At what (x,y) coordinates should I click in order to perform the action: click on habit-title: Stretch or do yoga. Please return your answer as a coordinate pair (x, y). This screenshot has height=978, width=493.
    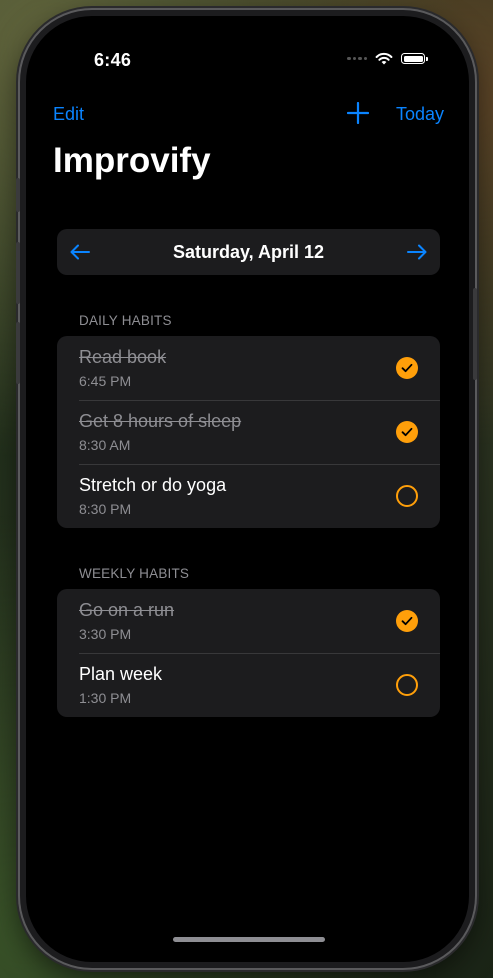
    Looking at the image, I should click on (153, 485).